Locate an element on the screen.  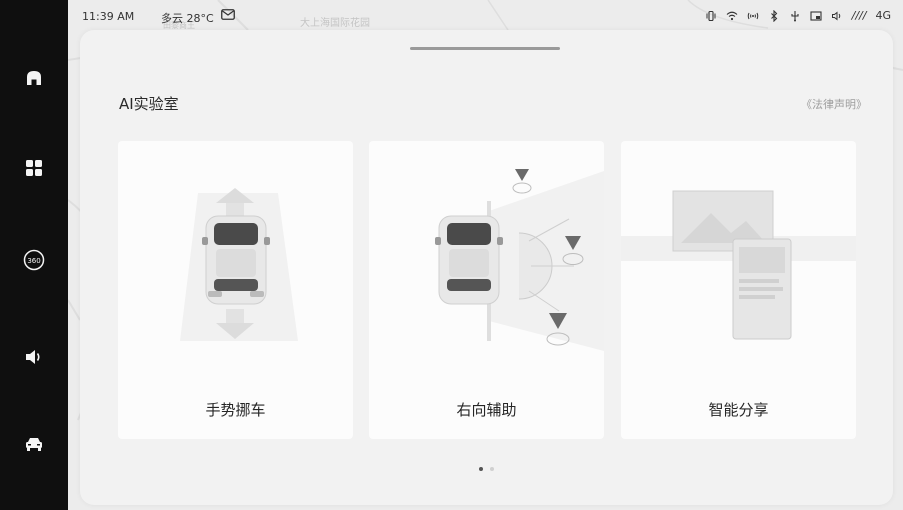
apps-grid-icon is located at coordinates (34, 168).